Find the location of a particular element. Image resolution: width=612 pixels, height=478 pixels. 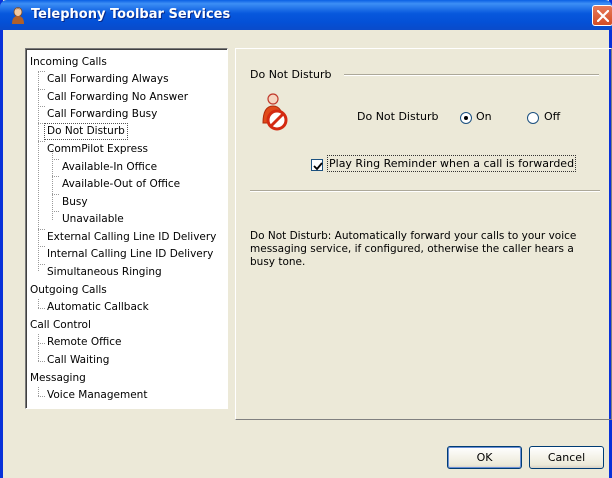

tree-item-voice-management: Voice Management is located at coordinates (97, 395).